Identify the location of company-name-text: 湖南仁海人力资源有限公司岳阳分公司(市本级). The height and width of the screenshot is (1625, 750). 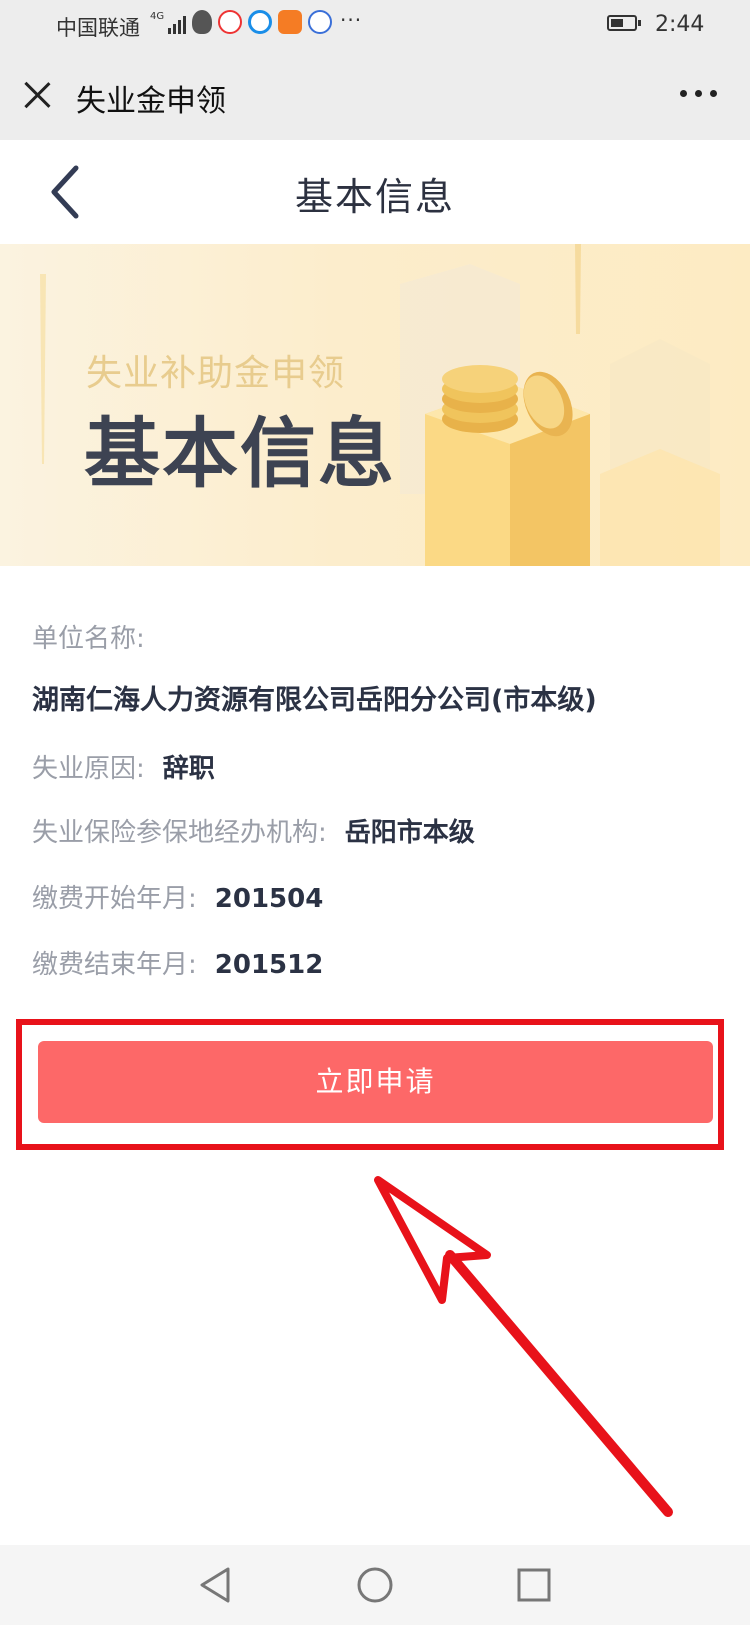
(314, 700).